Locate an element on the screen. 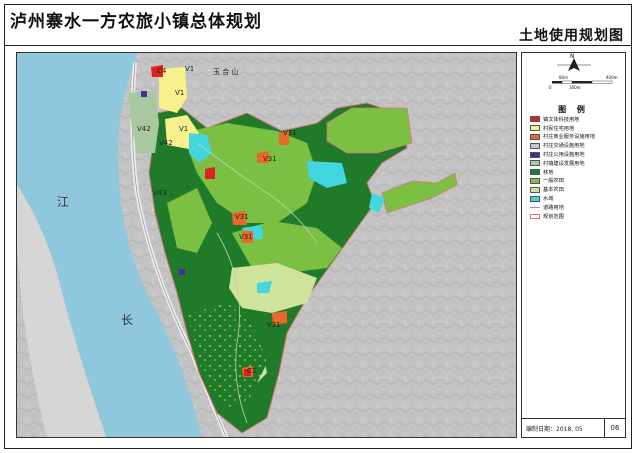  legend-label: 道路用地 is located at coordinates (553, 207).